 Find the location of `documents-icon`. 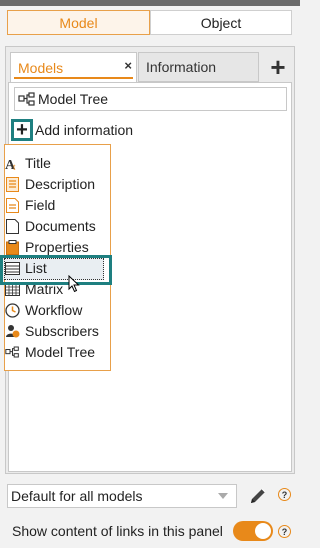

documents-icon is located at coordinates (12, 226).